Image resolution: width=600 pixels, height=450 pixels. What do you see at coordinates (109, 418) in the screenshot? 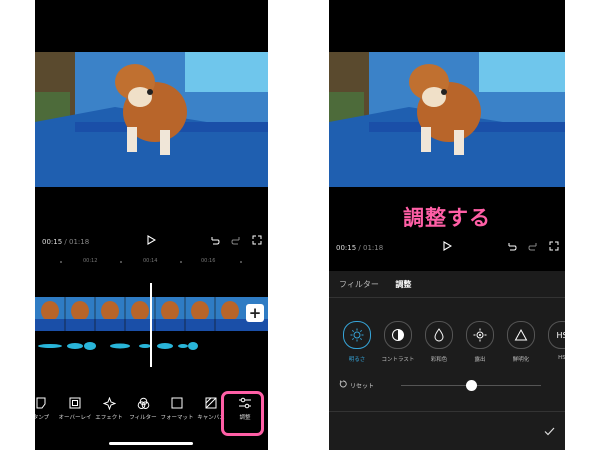
I see `tool-label: エフェクト` at bounding box center [109, 418].